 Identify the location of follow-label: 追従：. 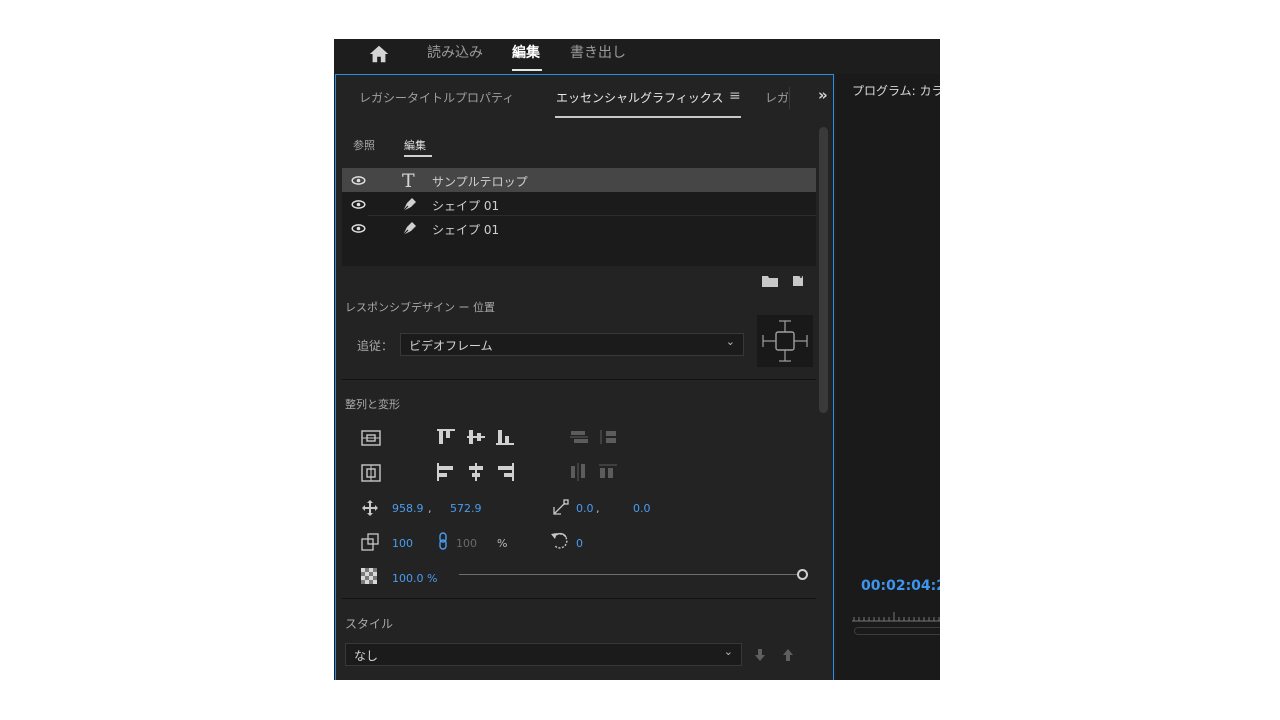
(375, 346).